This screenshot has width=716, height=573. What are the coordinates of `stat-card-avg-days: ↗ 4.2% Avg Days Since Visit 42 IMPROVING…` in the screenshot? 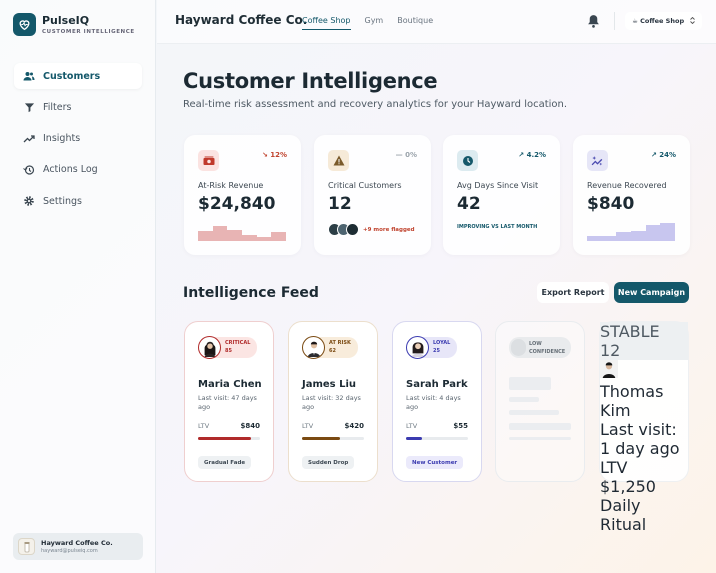 It's located at (501, 195).